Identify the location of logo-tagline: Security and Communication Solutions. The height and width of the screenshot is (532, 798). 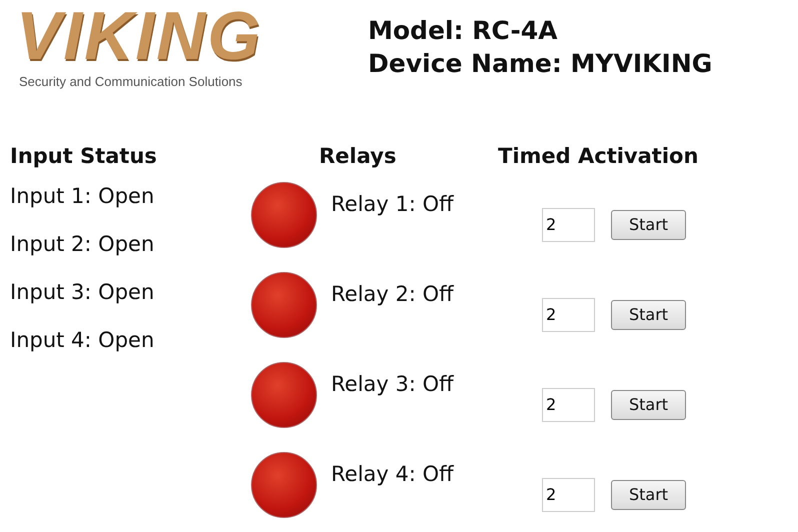
(130, 82).